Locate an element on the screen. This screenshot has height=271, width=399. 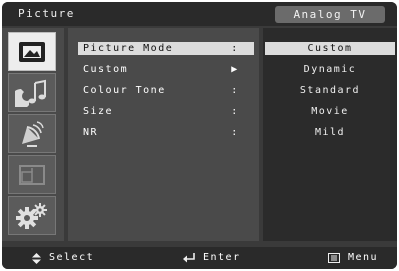
up-down-arrows-icon is located at coordinates (36, 258).